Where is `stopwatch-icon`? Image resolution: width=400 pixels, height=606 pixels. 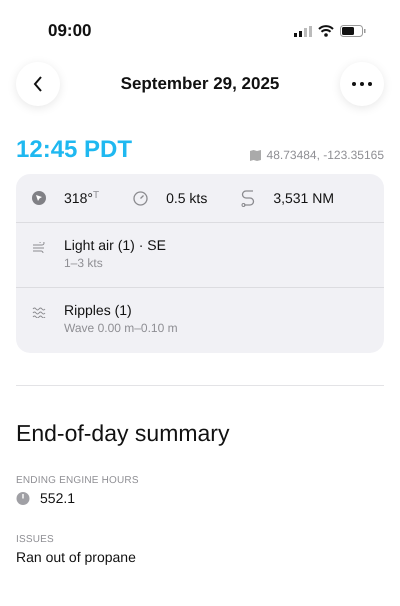 stopwatch-icon is located at coordinates (23, 498).